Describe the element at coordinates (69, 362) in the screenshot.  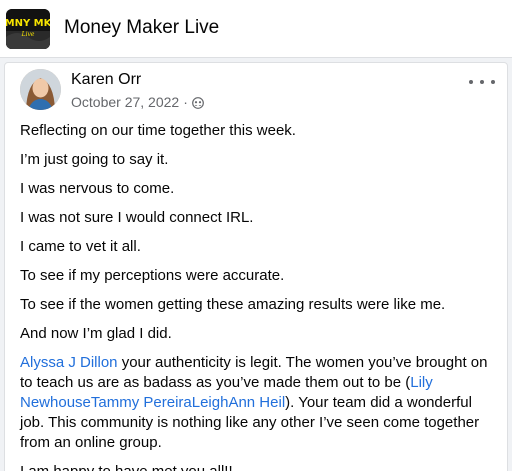
I see `mention-alyssa: Alyssa J Dillon` at that location.